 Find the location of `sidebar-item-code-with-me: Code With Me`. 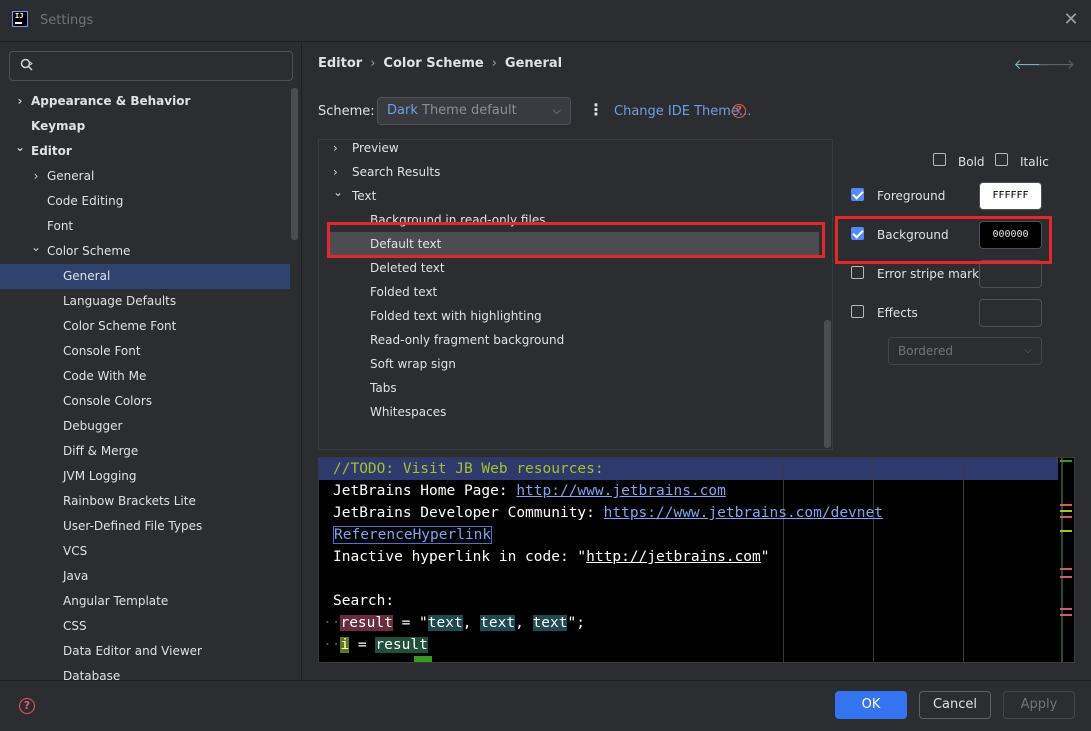

sidebar-item-code-with-me: Code With Me is located at coordinates (145, 376).